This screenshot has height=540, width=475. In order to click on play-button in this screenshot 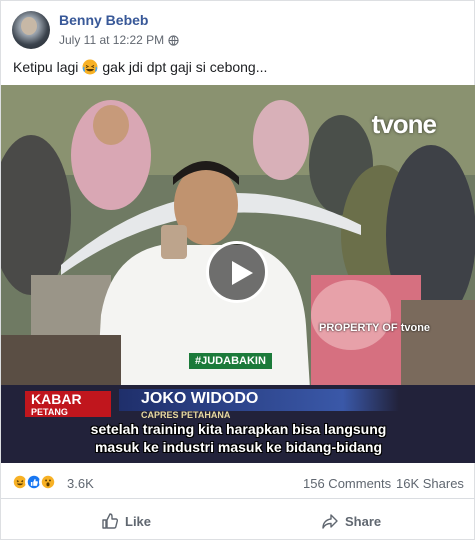, I will do `click(237, 272)`.